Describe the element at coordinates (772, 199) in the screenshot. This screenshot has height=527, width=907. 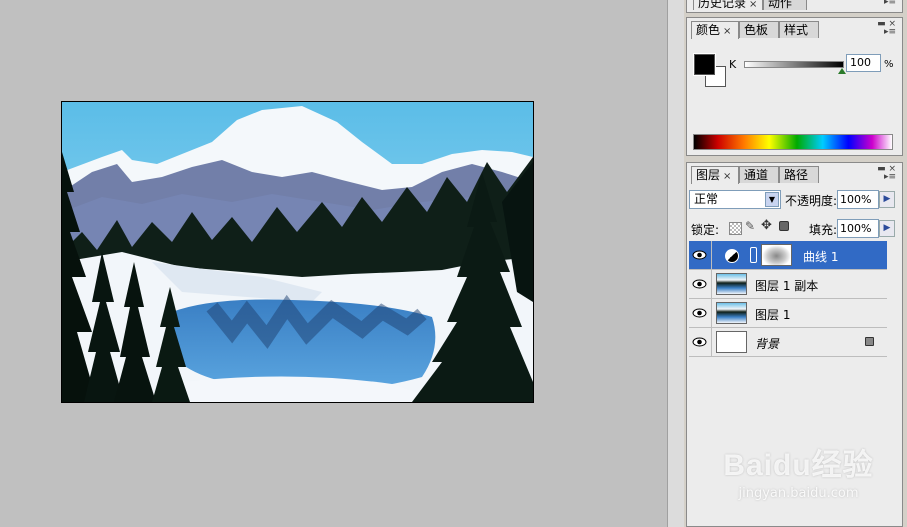
I see `chevron-down-icon: ▼` at that location.